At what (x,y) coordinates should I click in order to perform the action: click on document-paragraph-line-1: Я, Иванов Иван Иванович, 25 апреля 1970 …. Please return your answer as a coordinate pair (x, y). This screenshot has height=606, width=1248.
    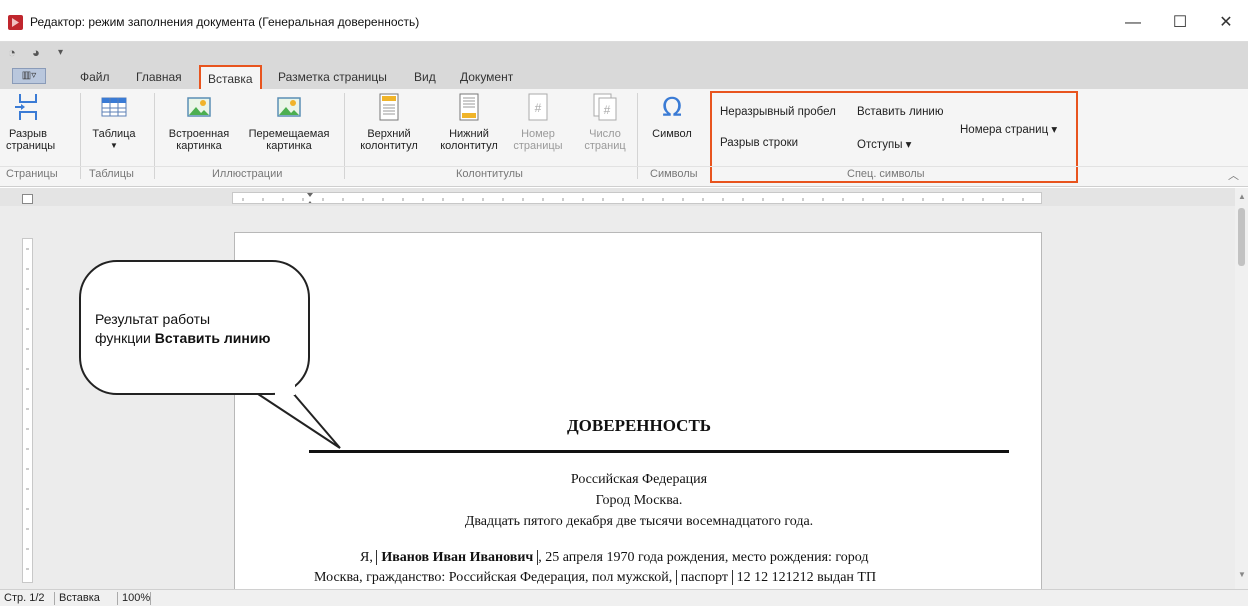
    Looking at the image, I should click on (614, 558).